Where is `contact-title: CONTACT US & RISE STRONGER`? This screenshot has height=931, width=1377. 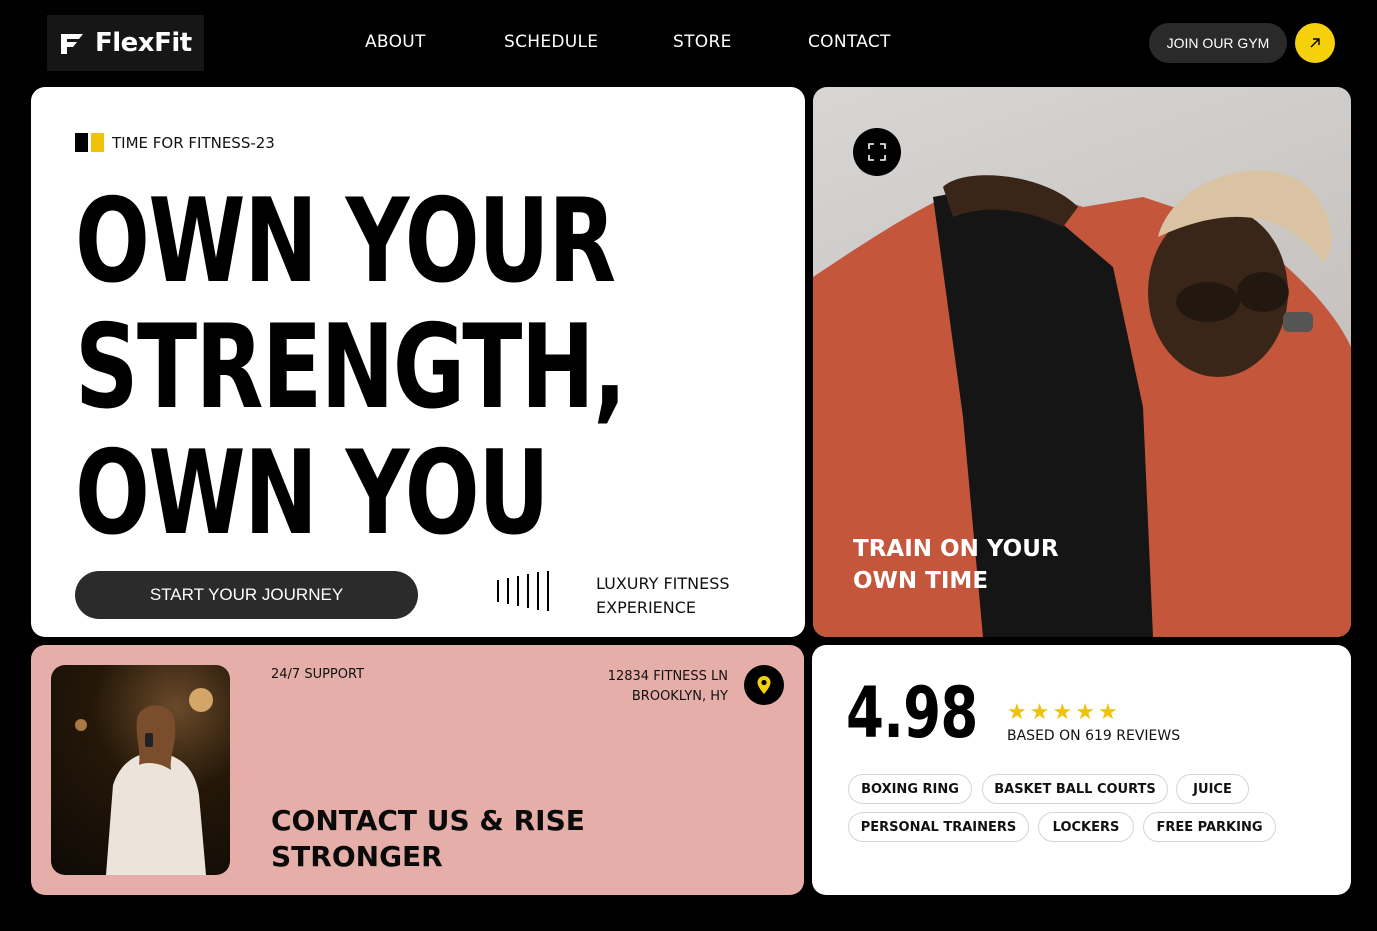
contact-title: CONTACT US & RISE STRONGER is located at coordinates (428, 838).